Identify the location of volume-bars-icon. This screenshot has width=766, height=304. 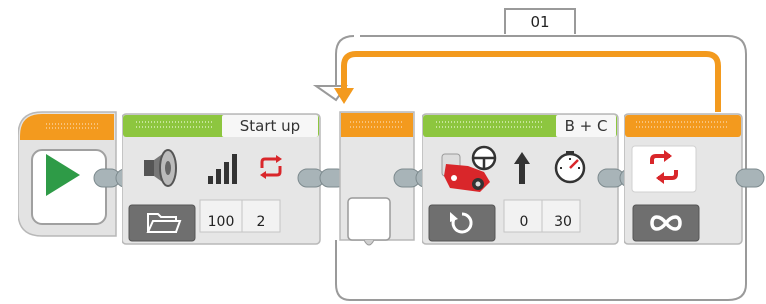
(222, 169).